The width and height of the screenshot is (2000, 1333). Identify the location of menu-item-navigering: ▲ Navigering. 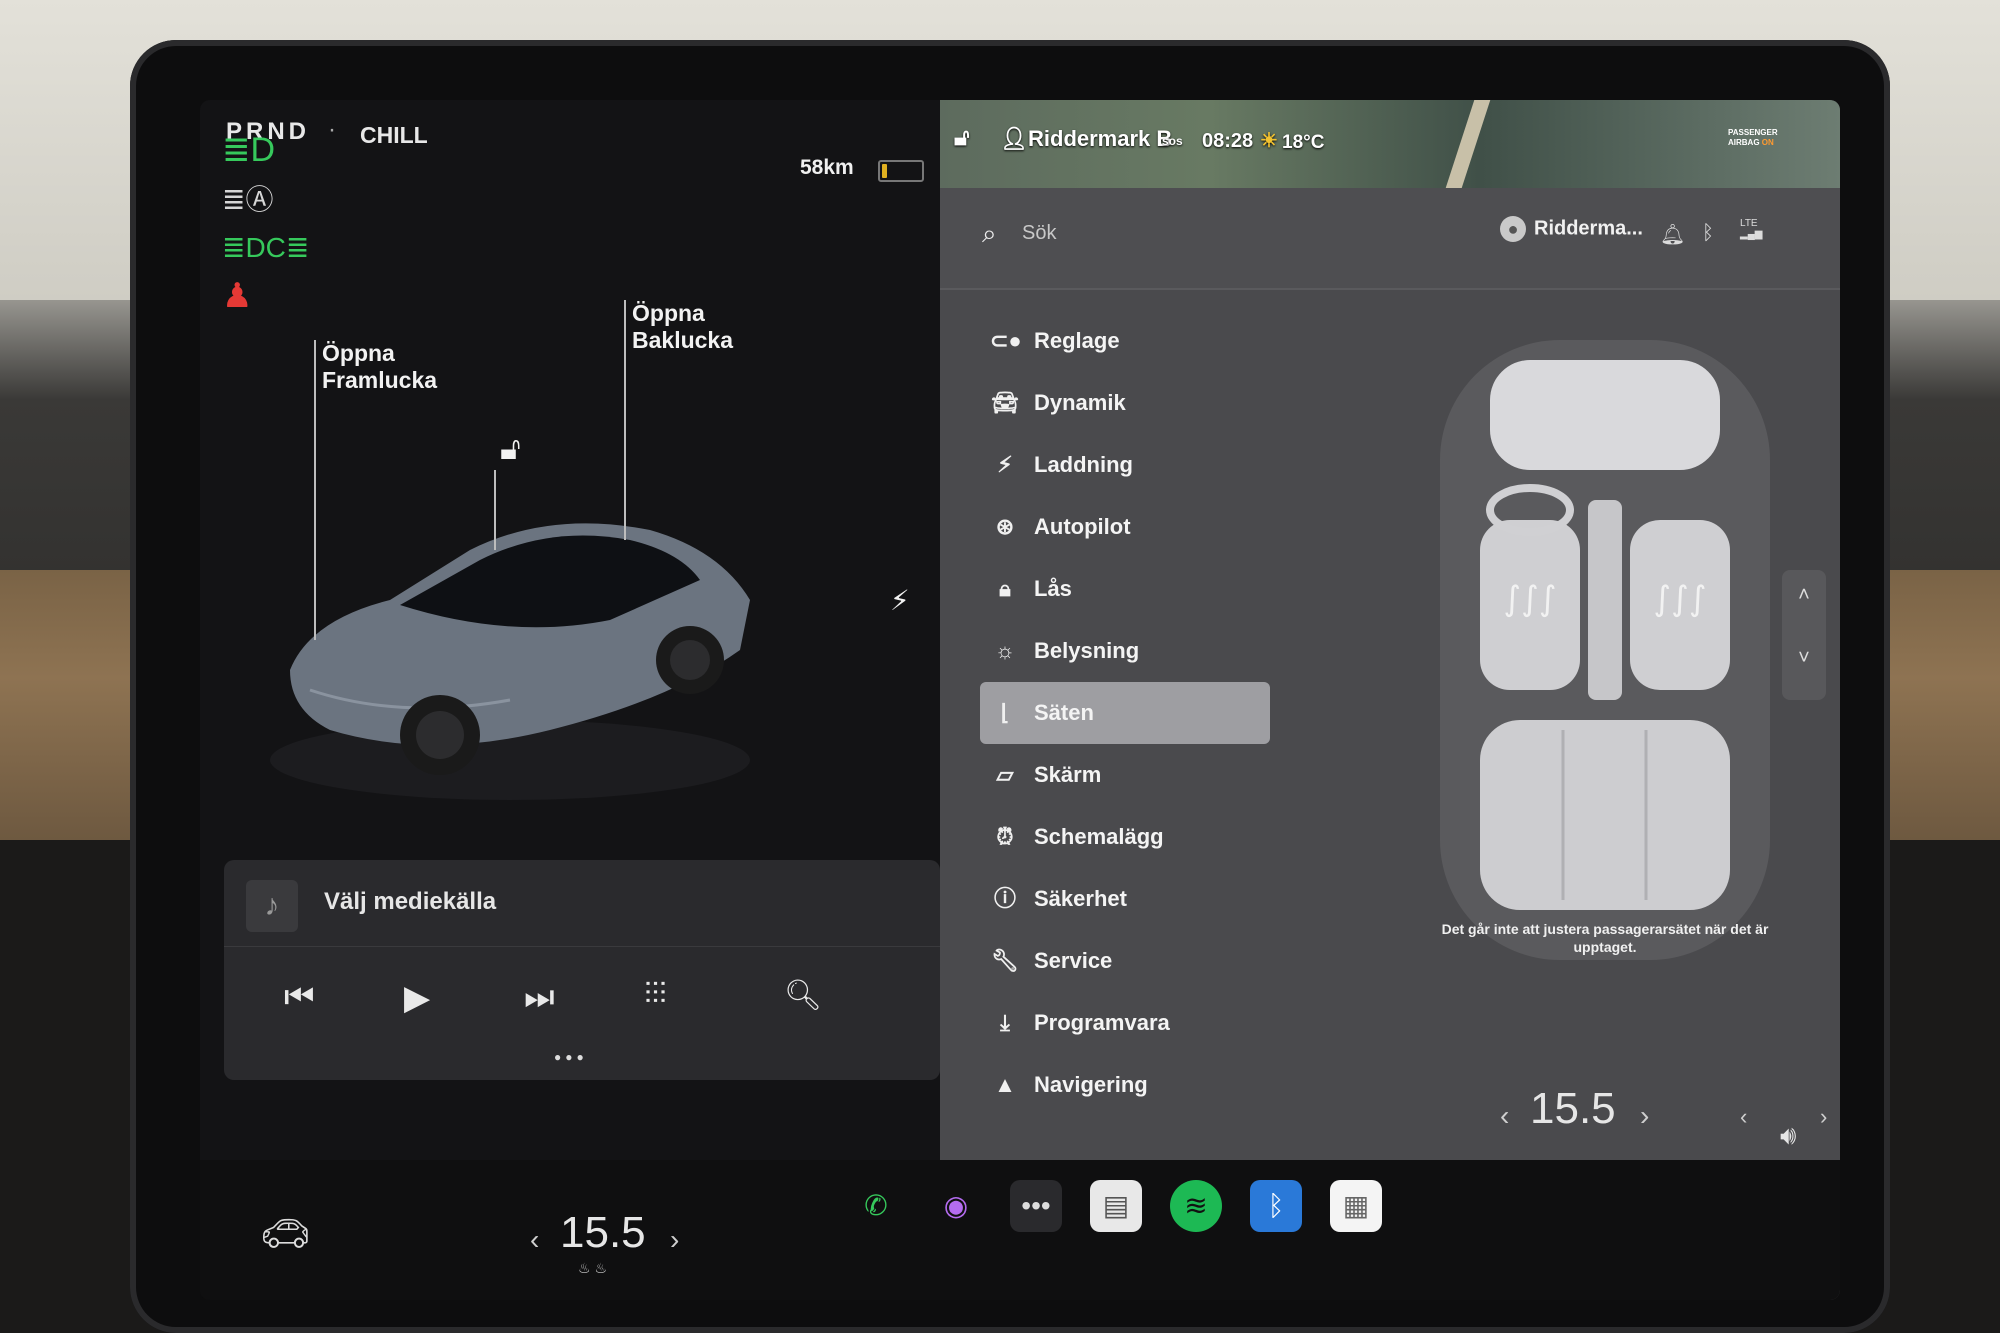
(1125, 1085).